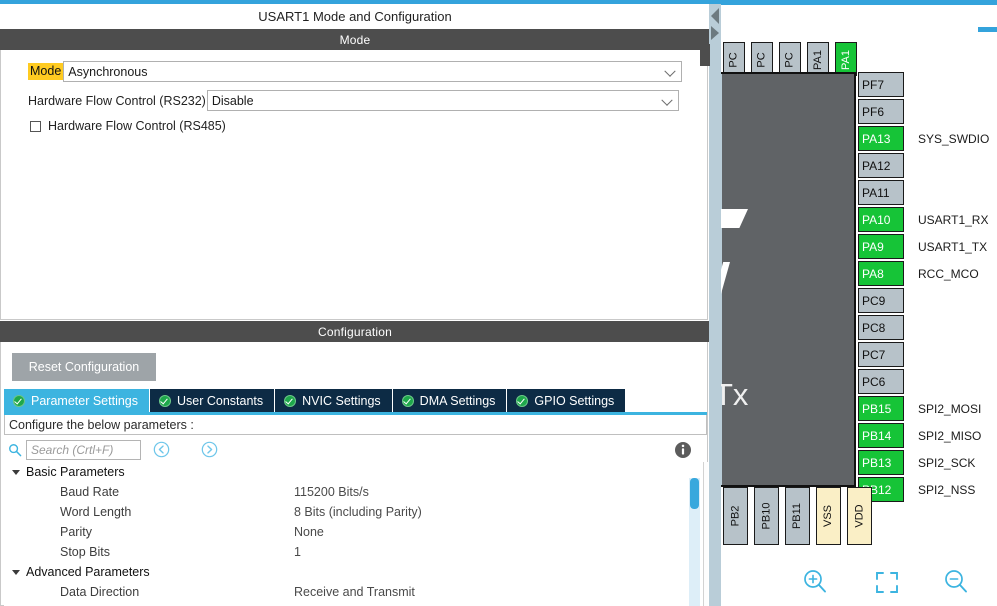 The height and width of the screenshot is (606, 997). I want to click on pin-top-0: PC, so click(734, 59).